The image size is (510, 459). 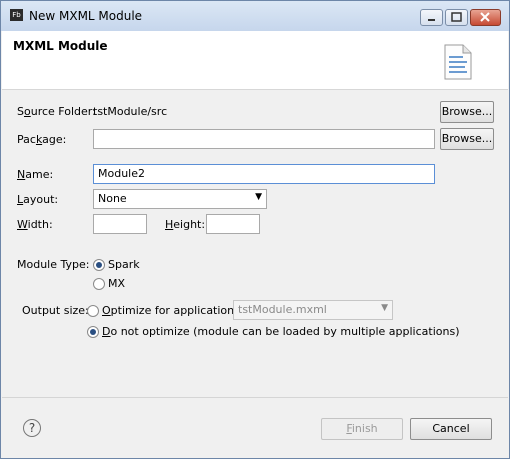 I want to click on layout-label: Layout:, so click(x=38, y=199).